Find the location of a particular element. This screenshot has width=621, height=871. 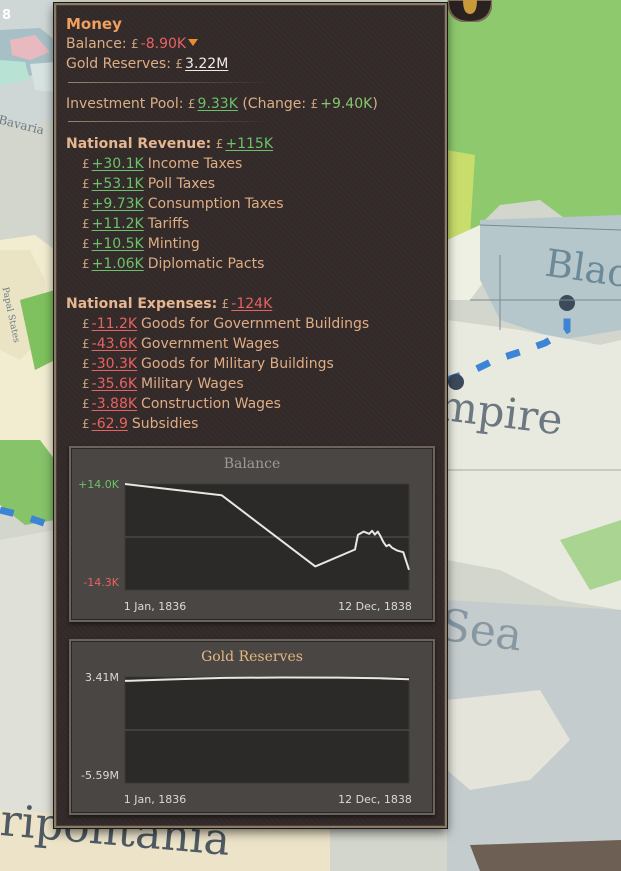

expenses-item: £ -35.6K Military Wages is located at coordinates (163, 384).